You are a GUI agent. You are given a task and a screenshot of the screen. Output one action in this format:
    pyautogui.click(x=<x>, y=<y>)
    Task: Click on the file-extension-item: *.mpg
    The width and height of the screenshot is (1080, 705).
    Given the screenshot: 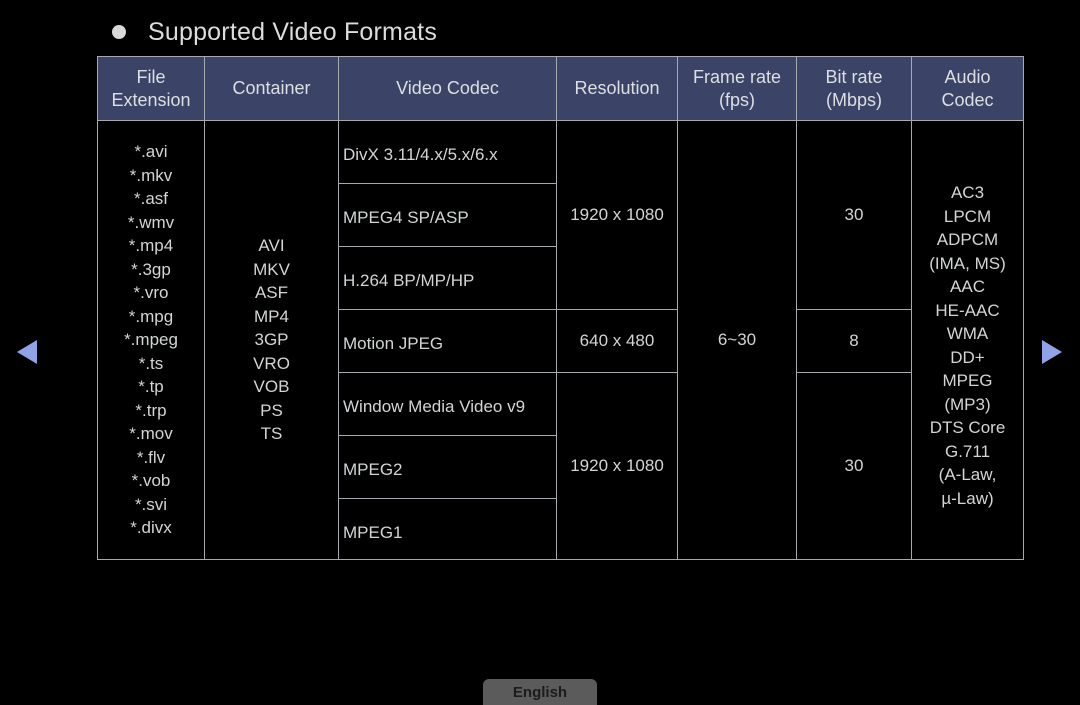 What is the action you would take?
    pyautogui.click(x=151, y=316)
    